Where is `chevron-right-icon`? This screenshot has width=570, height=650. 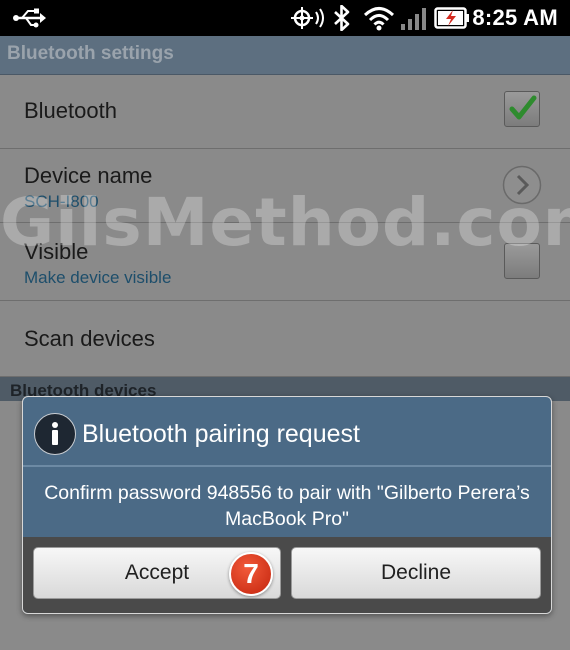
chevron-right-icon is located at coordinates (522, 187).